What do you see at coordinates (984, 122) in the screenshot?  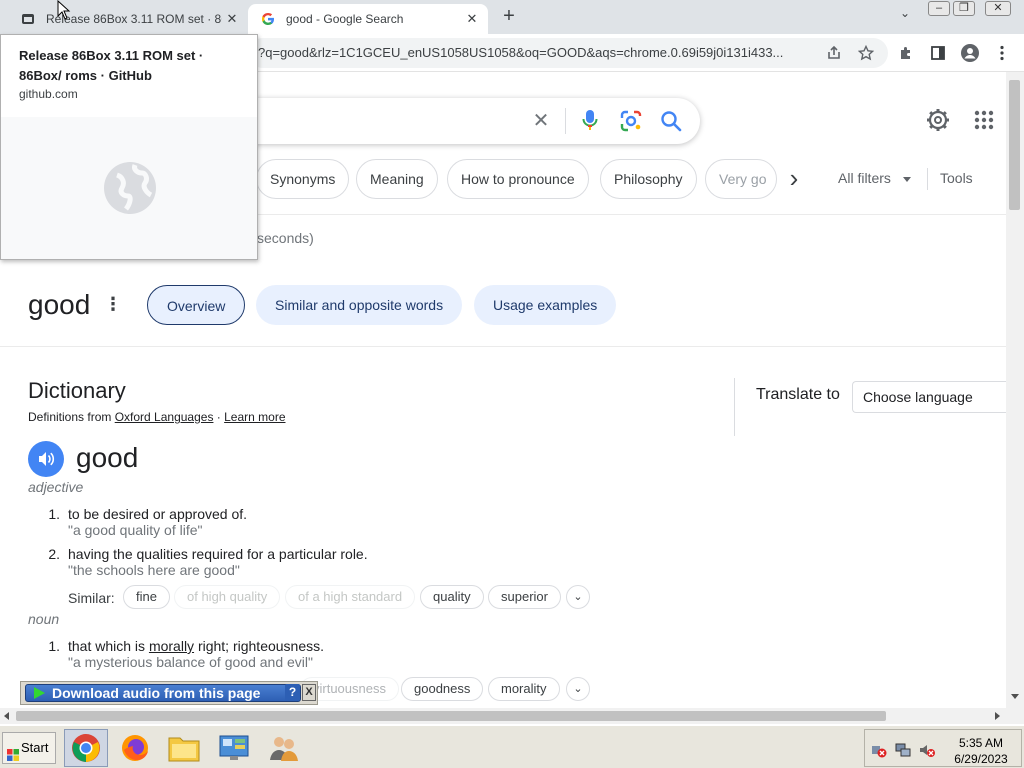 I see `google-apps-grid-icon` at bounding box center [984, 122].